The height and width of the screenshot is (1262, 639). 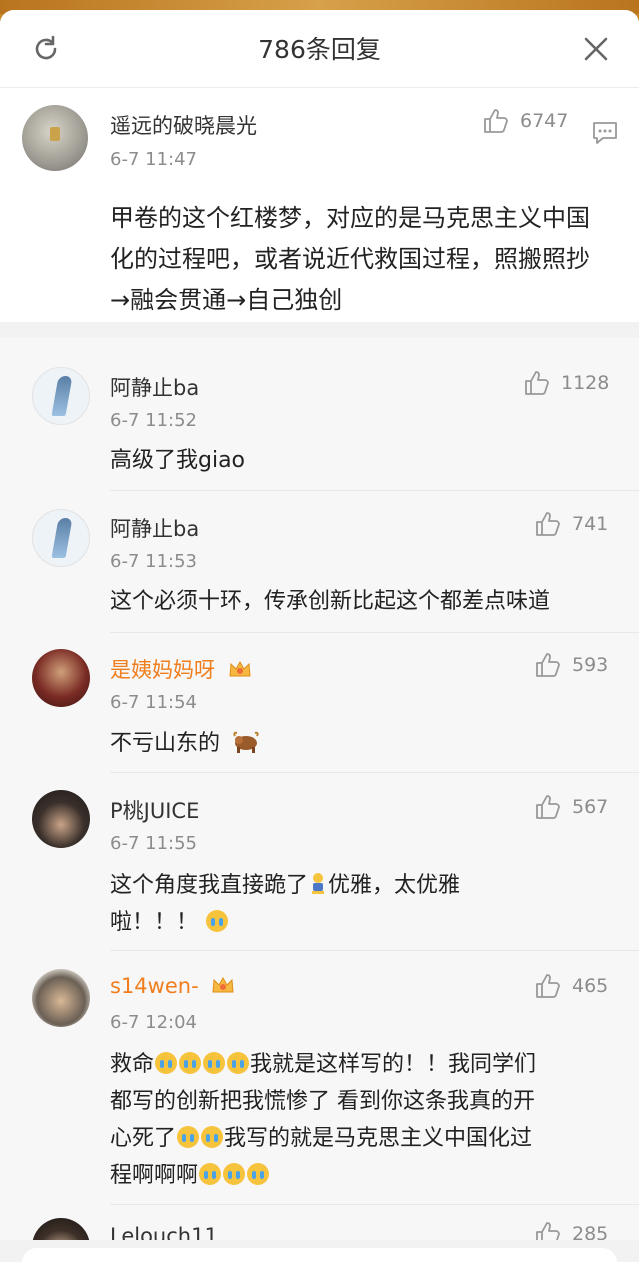 I want to click on page-title: 786条回复, so click(x=319, y=49).